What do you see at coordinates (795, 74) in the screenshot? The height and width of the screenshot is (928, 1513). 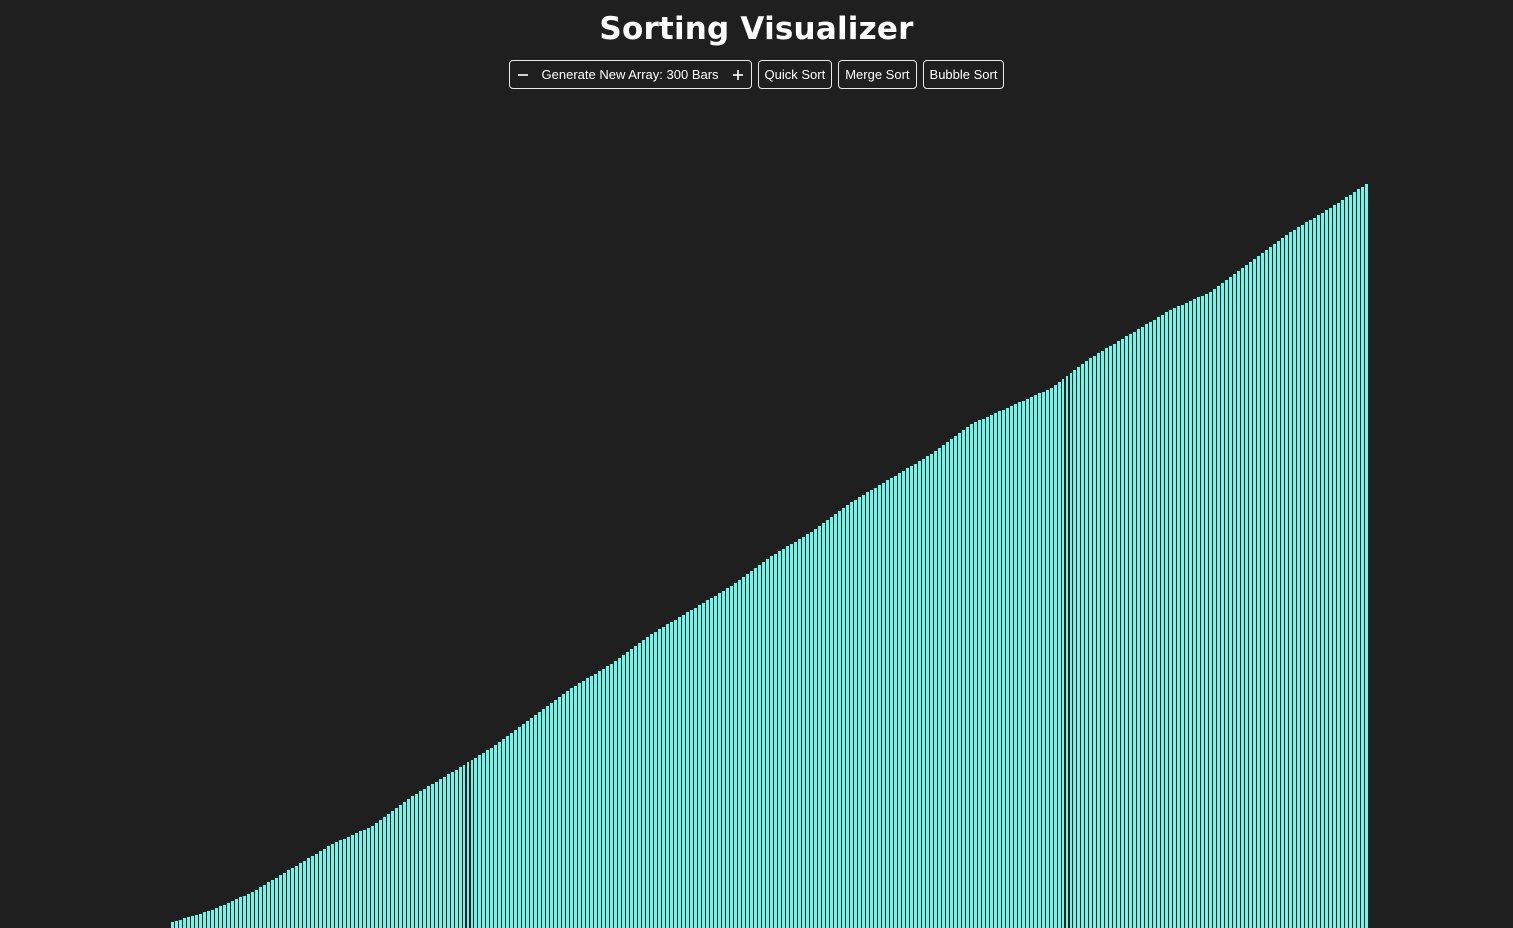 I see `quick-sort-button: Quick Sort` at bounding box center [795, 74].